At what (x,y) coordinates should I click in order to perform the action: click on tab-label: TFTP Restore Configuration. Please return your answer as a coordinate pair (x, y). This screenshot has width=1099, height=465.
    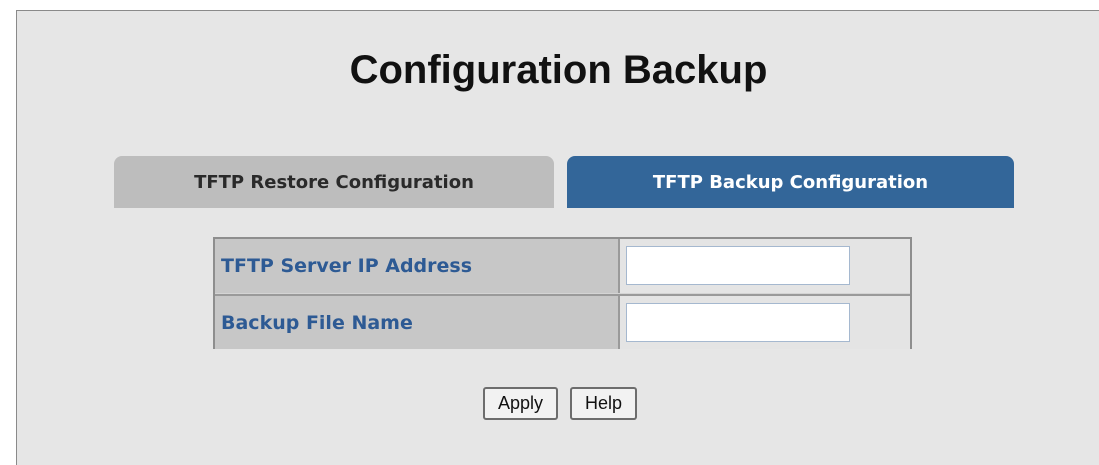
    Looking at the image, I should click on (334, 182).